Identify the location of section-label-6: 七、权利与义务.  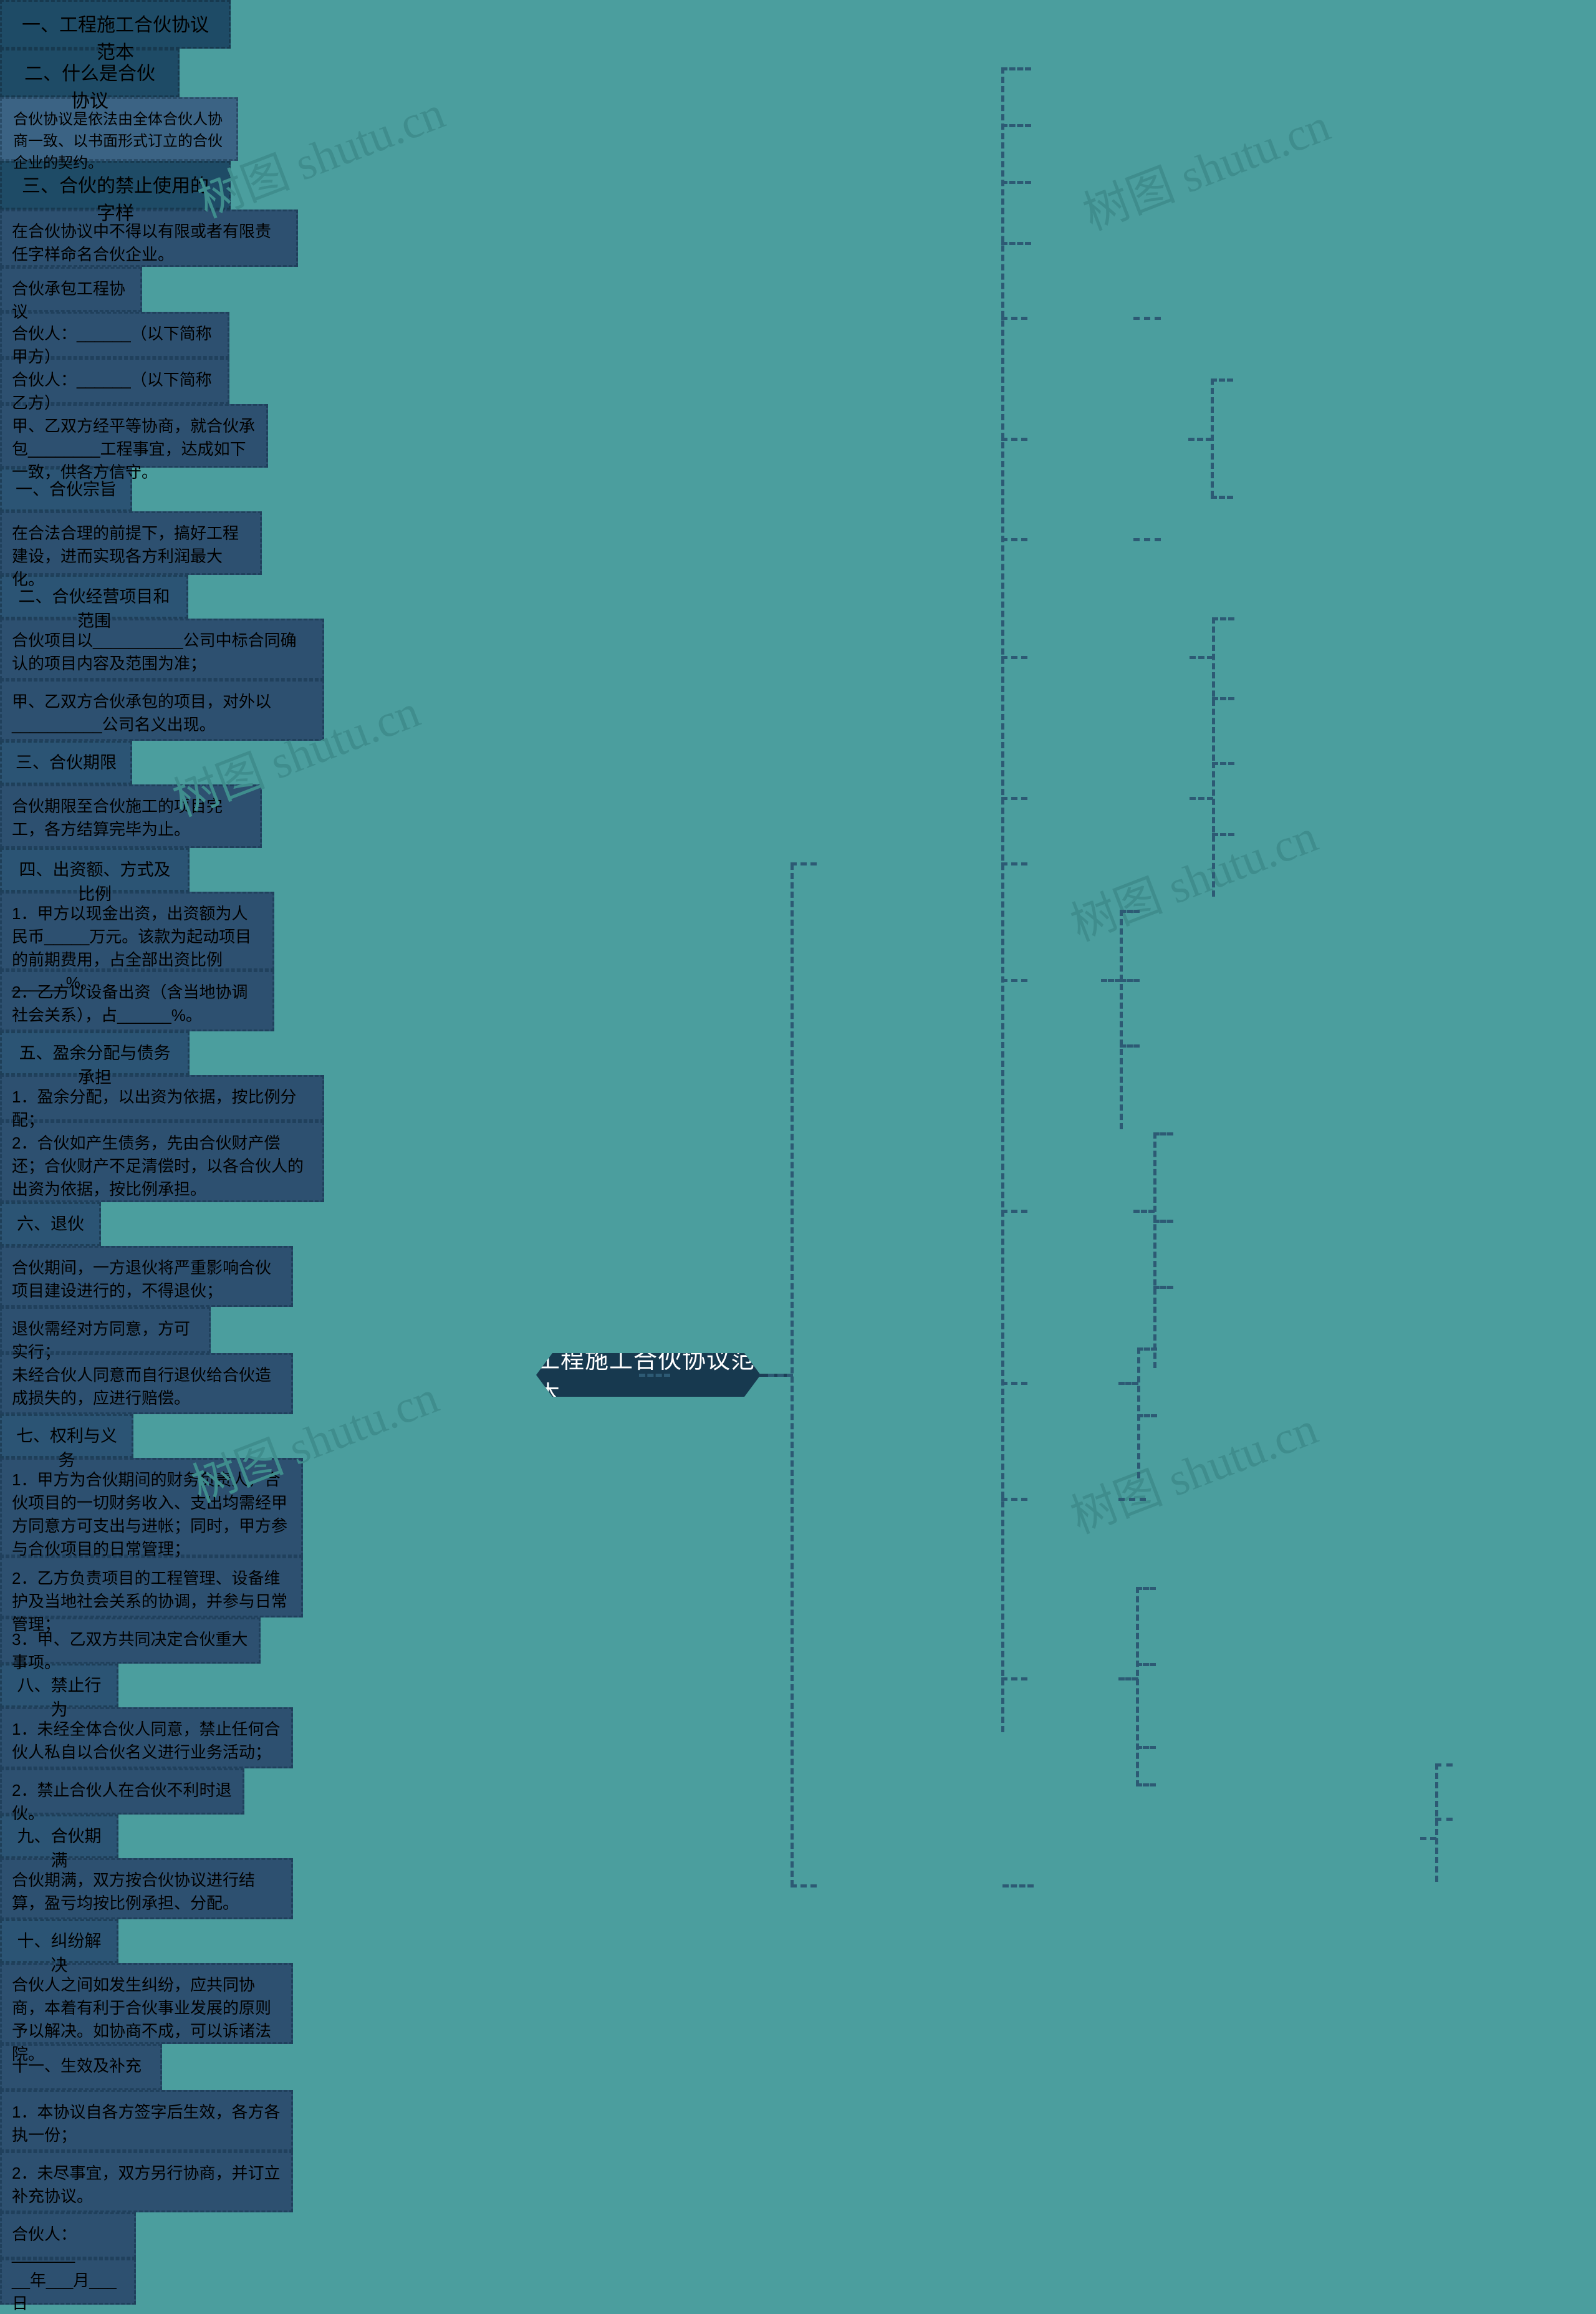
(66, 1442).